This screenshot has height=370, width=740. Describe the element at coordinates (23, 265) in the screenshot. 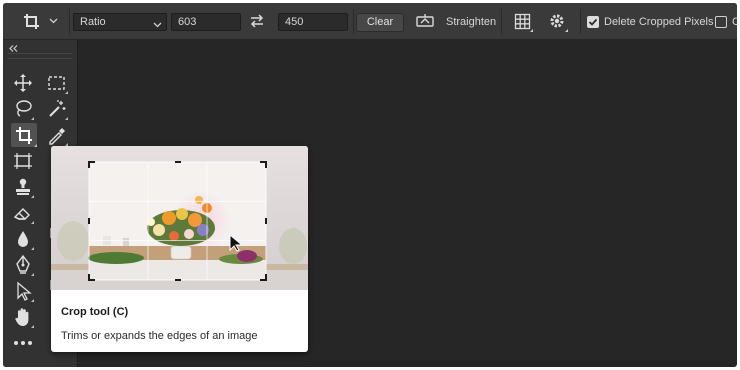

I see `pen-tool` at that location.